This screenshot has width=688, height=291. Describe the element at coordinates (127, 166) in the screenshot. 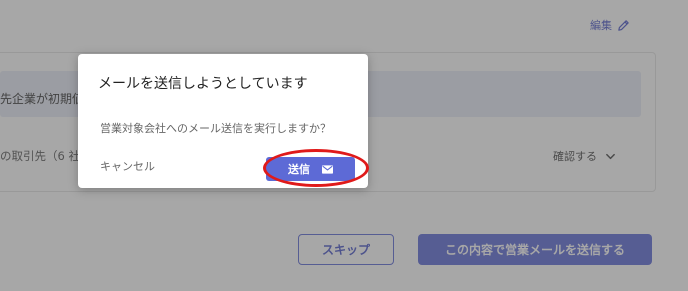

I see `cancel-button: キャンセル` at that location.